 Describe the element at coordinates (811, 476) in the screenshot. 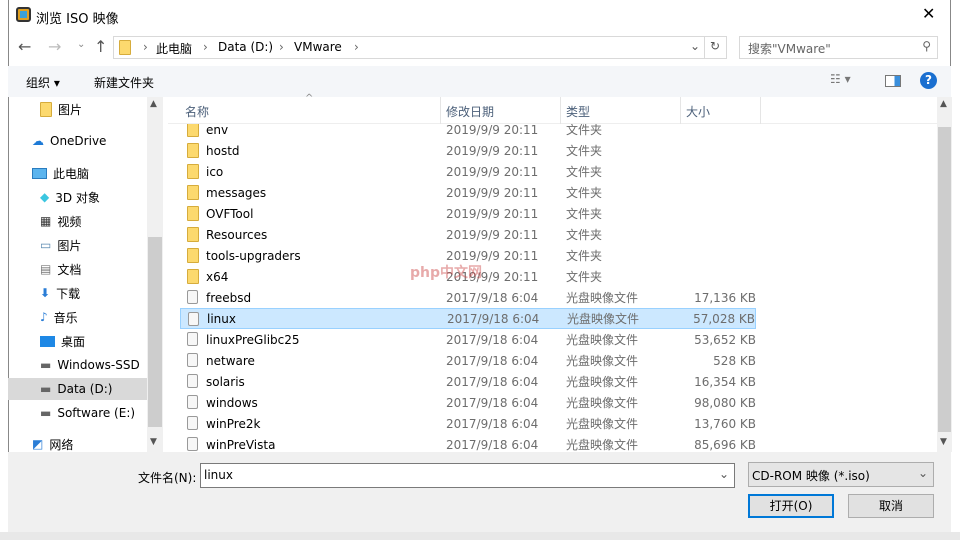

I see `file-type-value: CD-ROM 映像 (*.iso)` at that location.